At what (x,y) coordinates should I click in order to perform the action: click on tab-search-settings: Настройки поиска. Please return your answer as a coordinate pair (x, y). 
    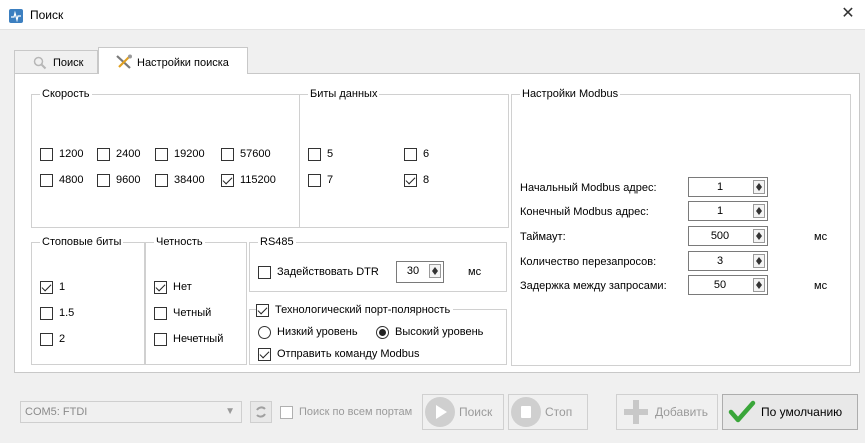
    Looking at the image, I should click on (173, 60).